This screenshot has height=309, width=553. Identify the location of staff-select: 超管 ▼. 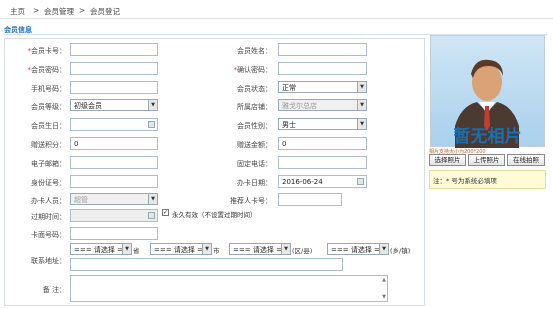
(114, 199).